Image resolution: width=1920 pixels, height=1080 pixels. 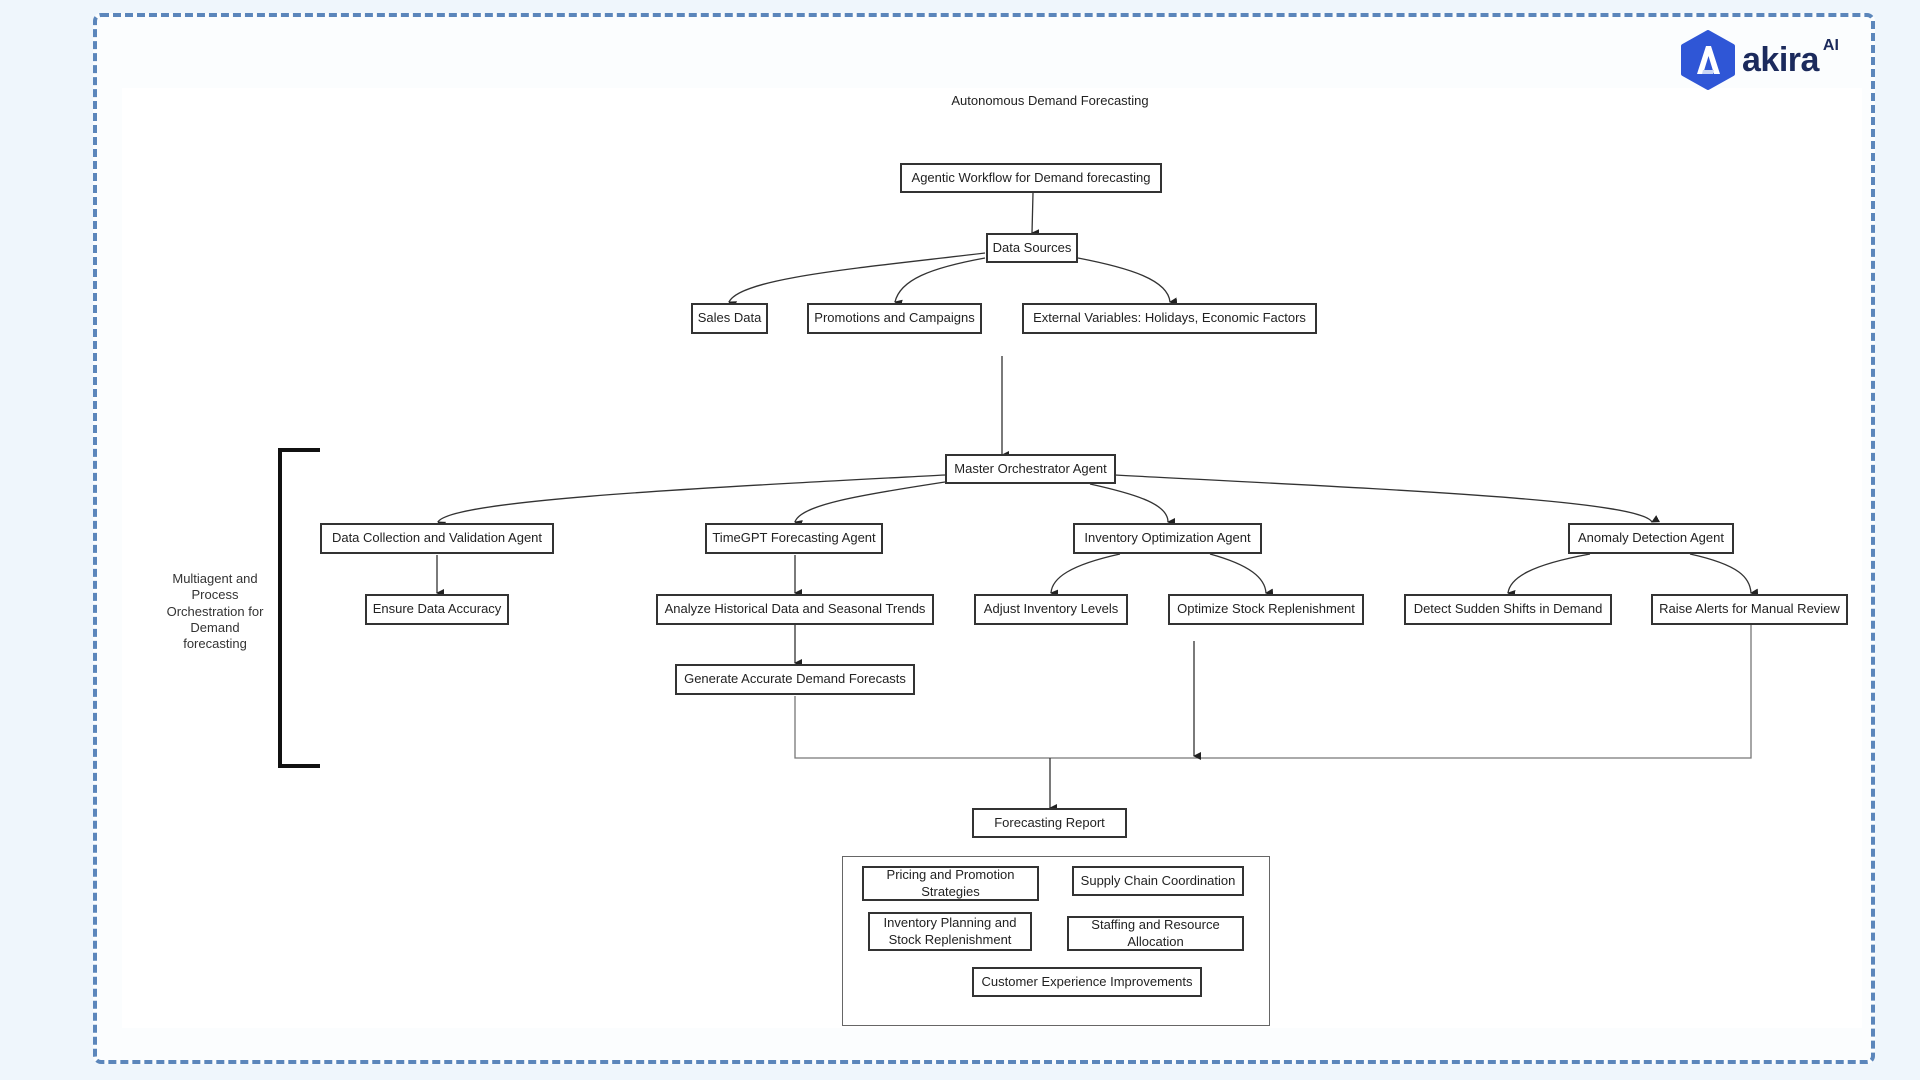 I want to click on node-promotions: Promotions and Campaigns, so click(x=894, y=318).